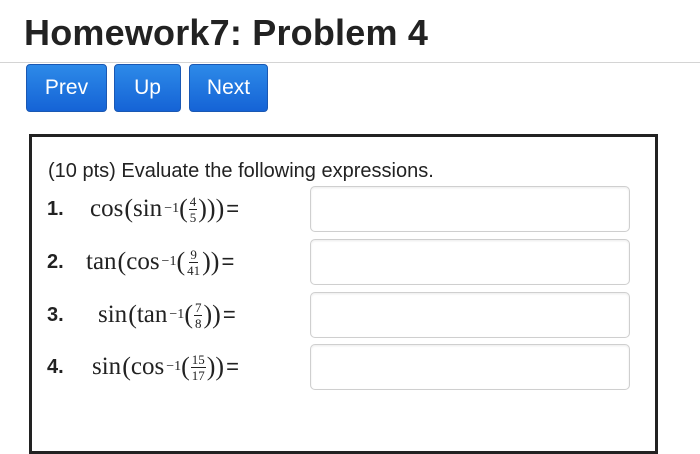 The height and width of the screenshot is (454, 700). I want to click on math-expression: sin(tan −1(7 8)) =, so click(167, 315).